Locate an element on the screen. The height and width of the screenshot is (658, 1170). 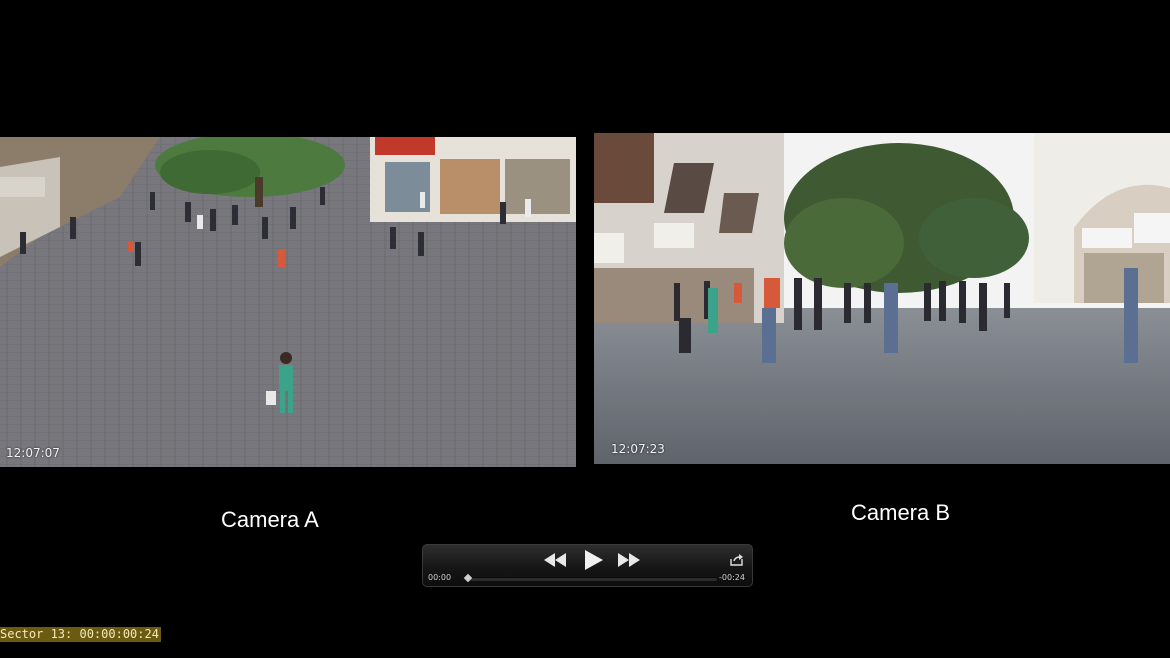
fast-forward-icon is located at coordinates (629, 560).